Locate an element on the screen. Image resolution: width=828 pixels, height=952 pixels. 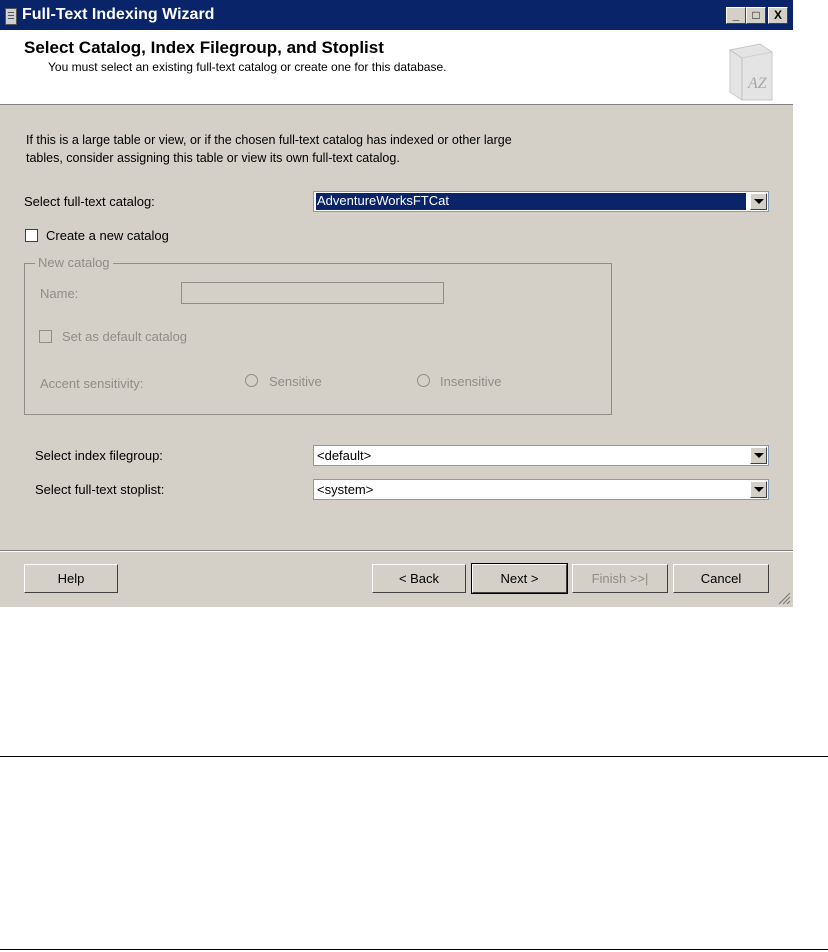
minimize-button: _ is located at coordinates (736, 15).